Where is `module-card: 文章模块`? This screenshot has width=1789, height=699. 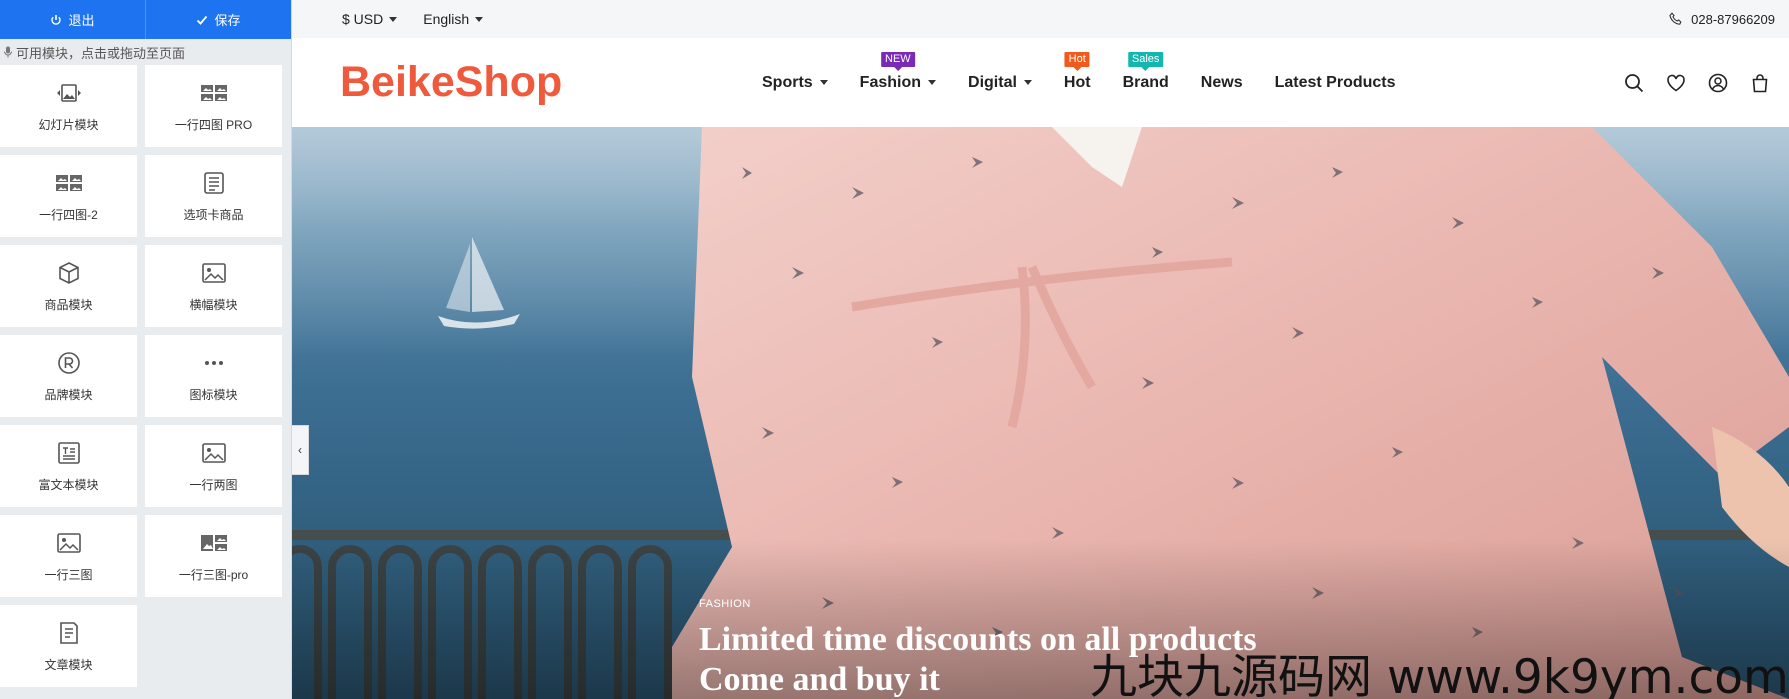 module-card: 文章模块 is located at coordinates (68, 646).